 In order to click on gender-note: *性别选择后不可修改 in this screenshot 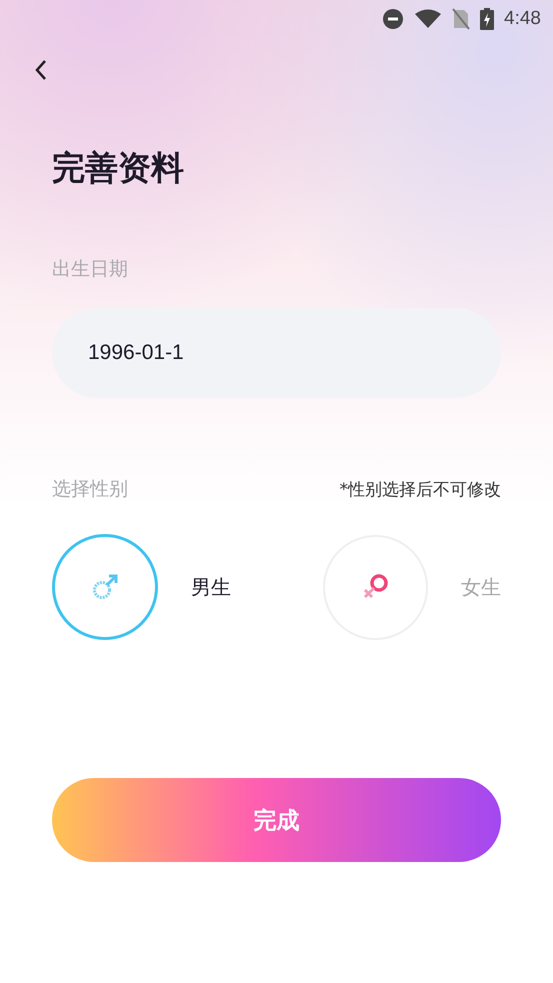, I will do `click(420, 489)`.